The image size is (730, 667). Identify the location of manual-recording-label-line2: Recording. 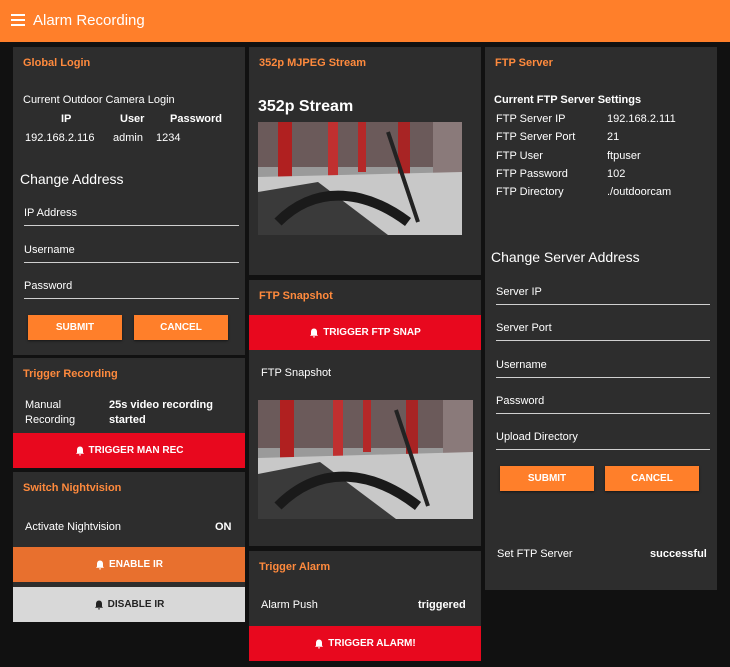
(50, 420).